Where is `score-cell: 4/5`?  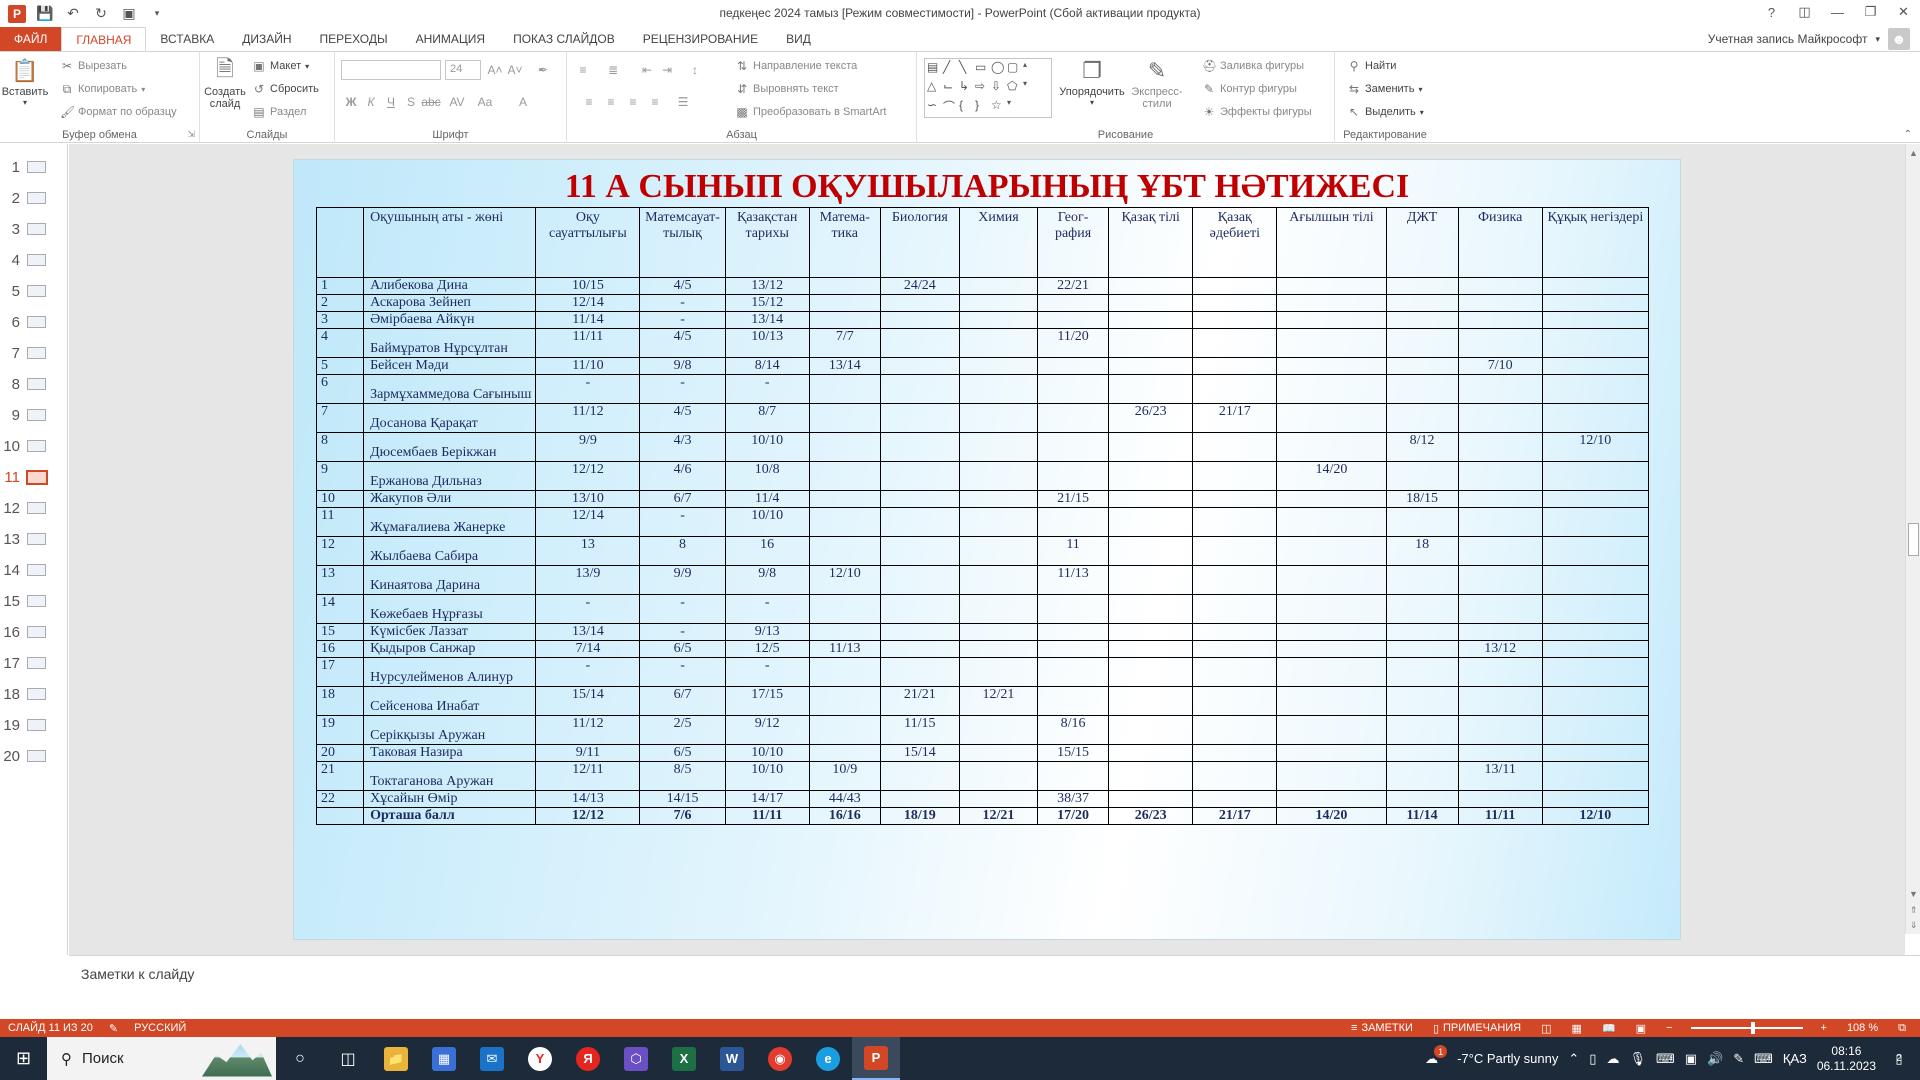 score-cell: 4/5 is located at coordinates (682, 286).